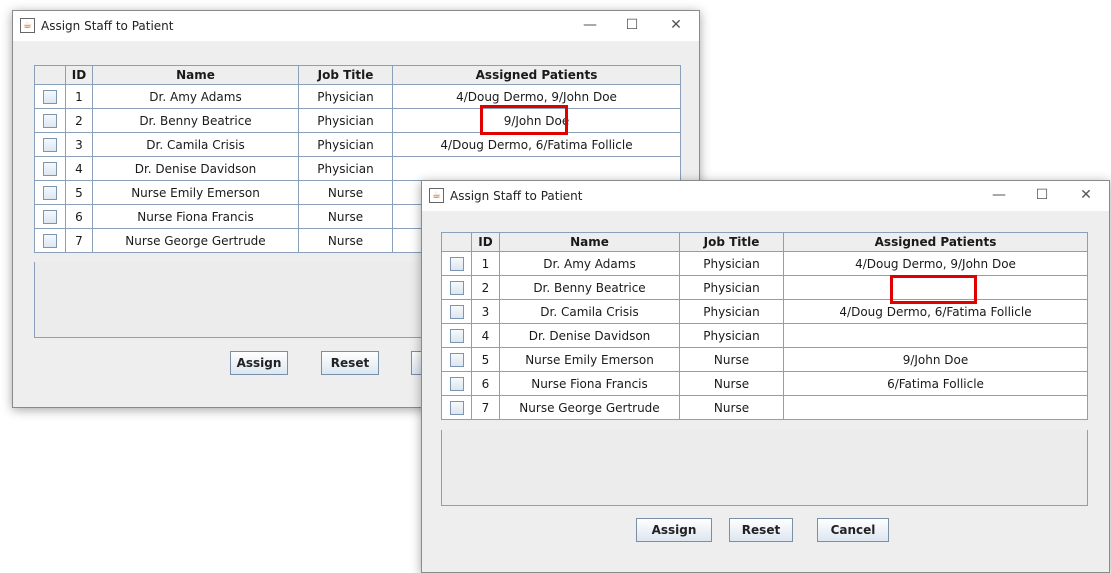 The height and width of the screenshot is (573, 1111). What do you see at coordinates (485, 383) in the screenshot?
I see `id-cell: 6` at bounding box center [485, 383].